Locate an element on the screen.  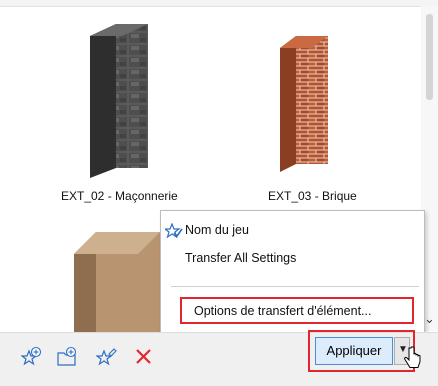
thumbnail-bois is located at coordinates (119, 280).